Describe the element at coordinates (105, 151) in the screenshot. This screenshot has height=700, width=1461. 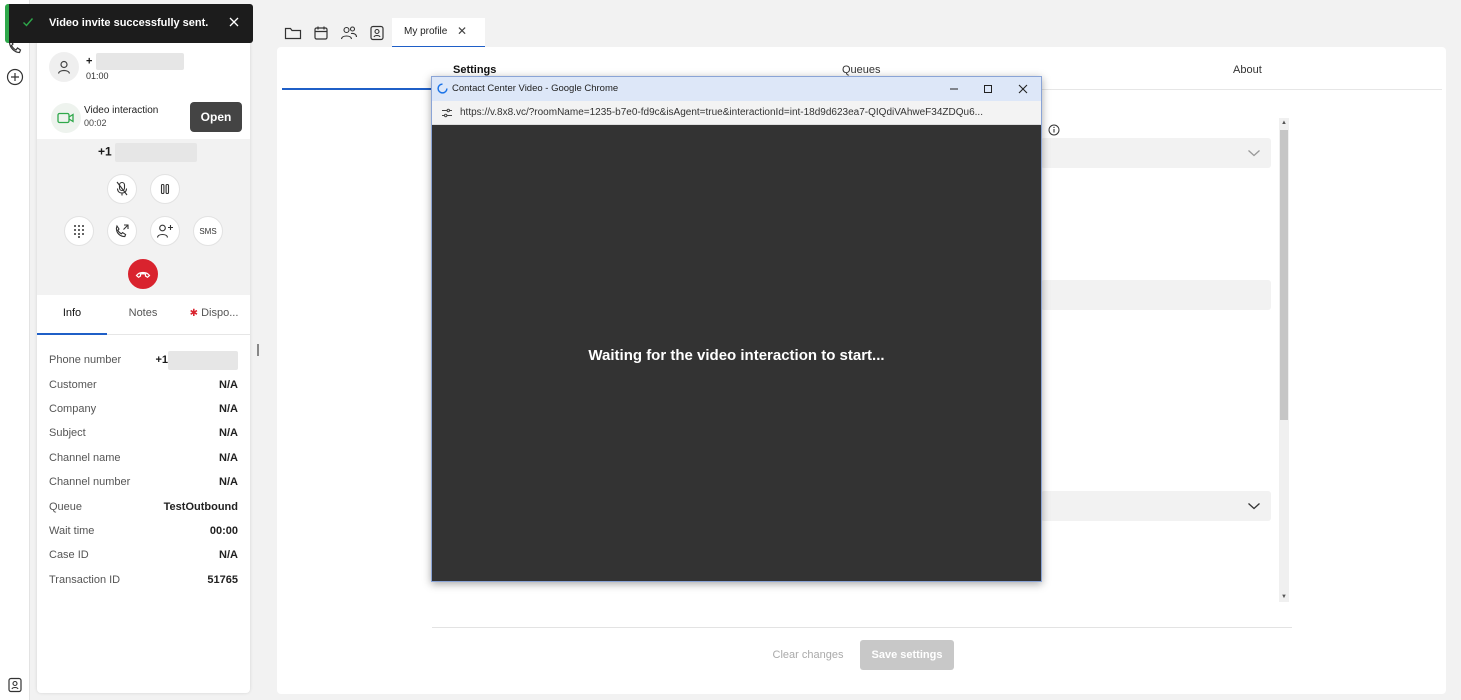
I see `dialed-number-prefix: +1` at that location.